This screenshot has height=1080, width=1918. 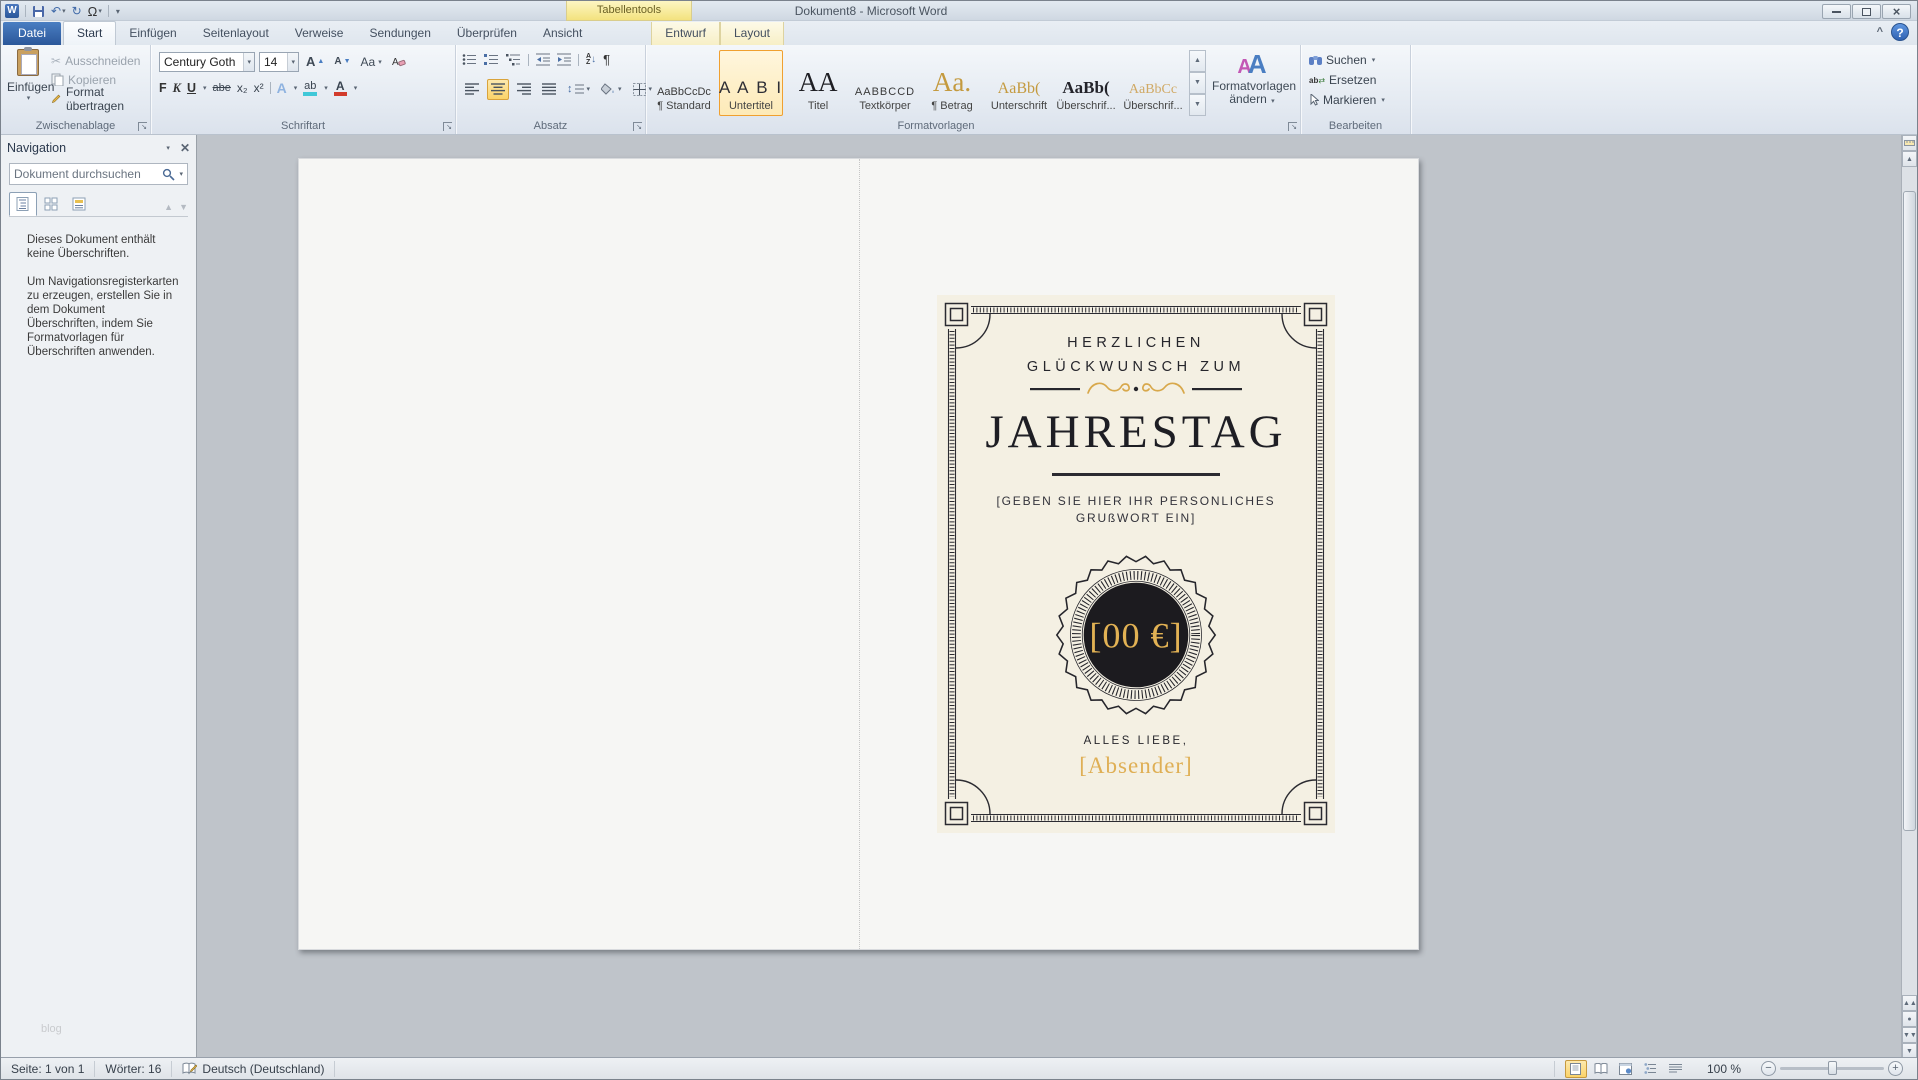 I want to click on tab-layout: Layout, so click(x=752, y=33).